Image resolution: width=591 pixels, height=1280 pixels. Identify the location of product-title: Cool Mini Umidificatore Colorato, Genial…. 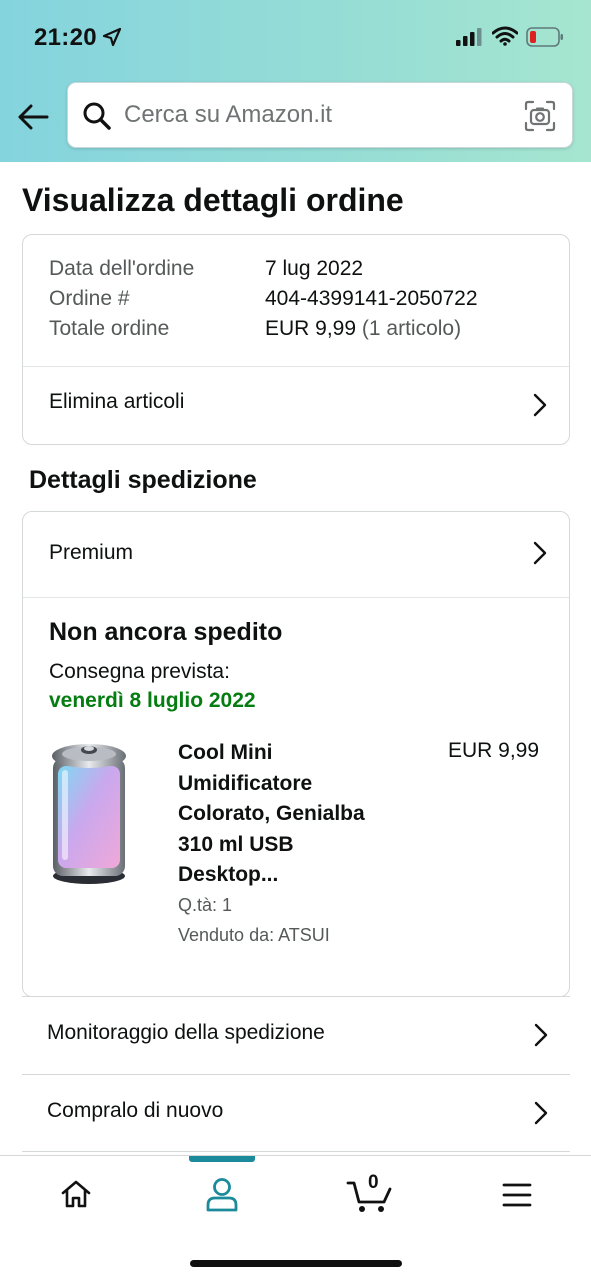
(285, 814).